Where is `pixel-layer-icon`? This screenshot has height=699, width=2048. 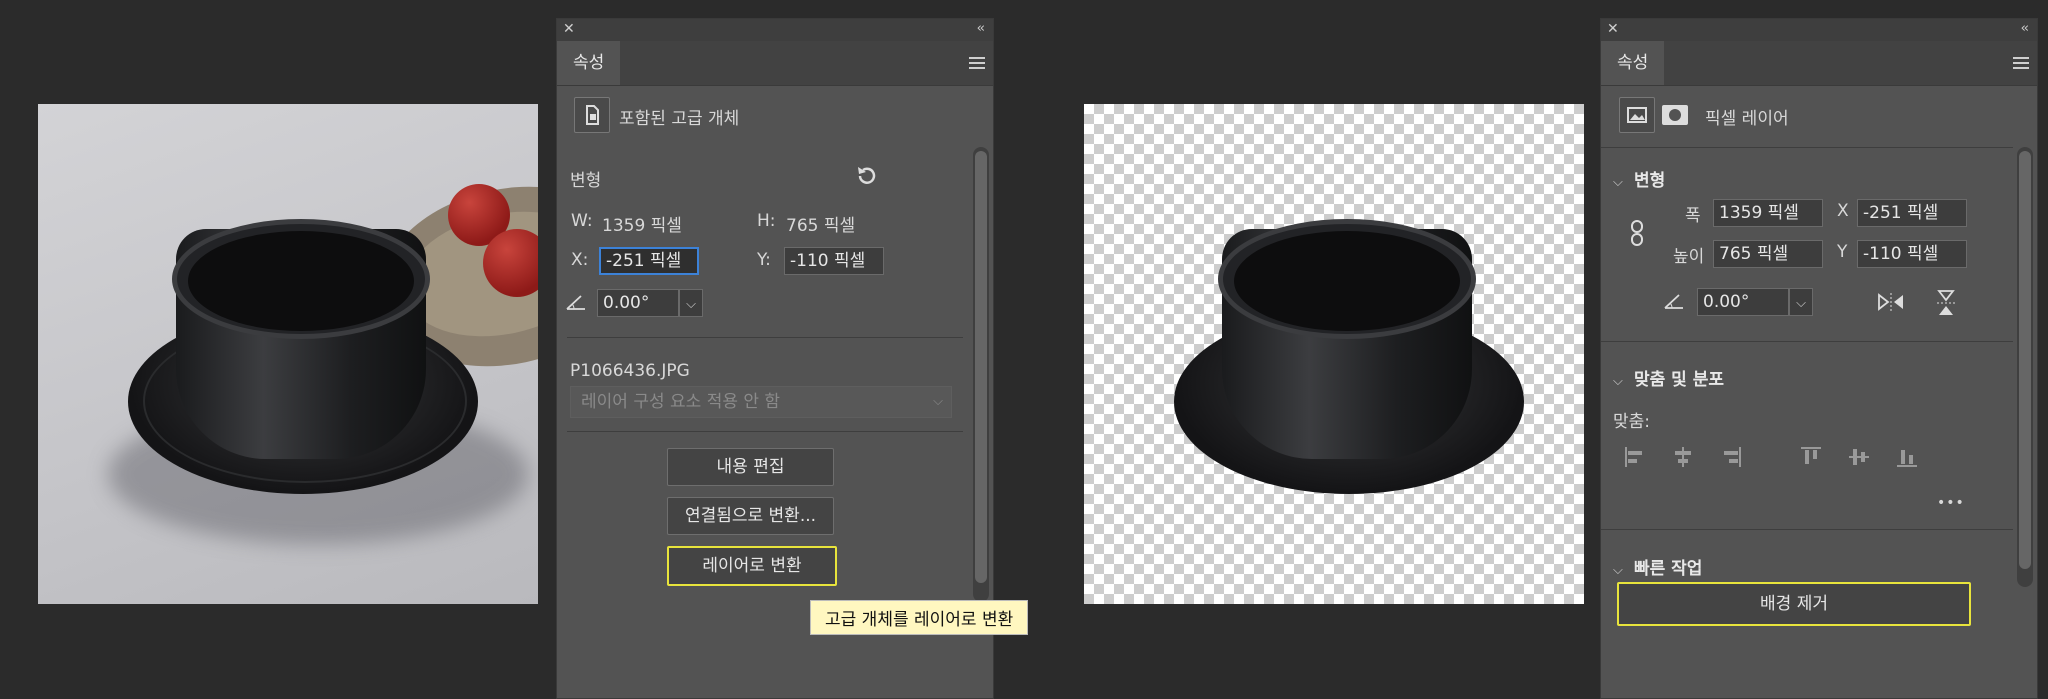
pixel-layer-icon is located at coordinates (1637, 115).